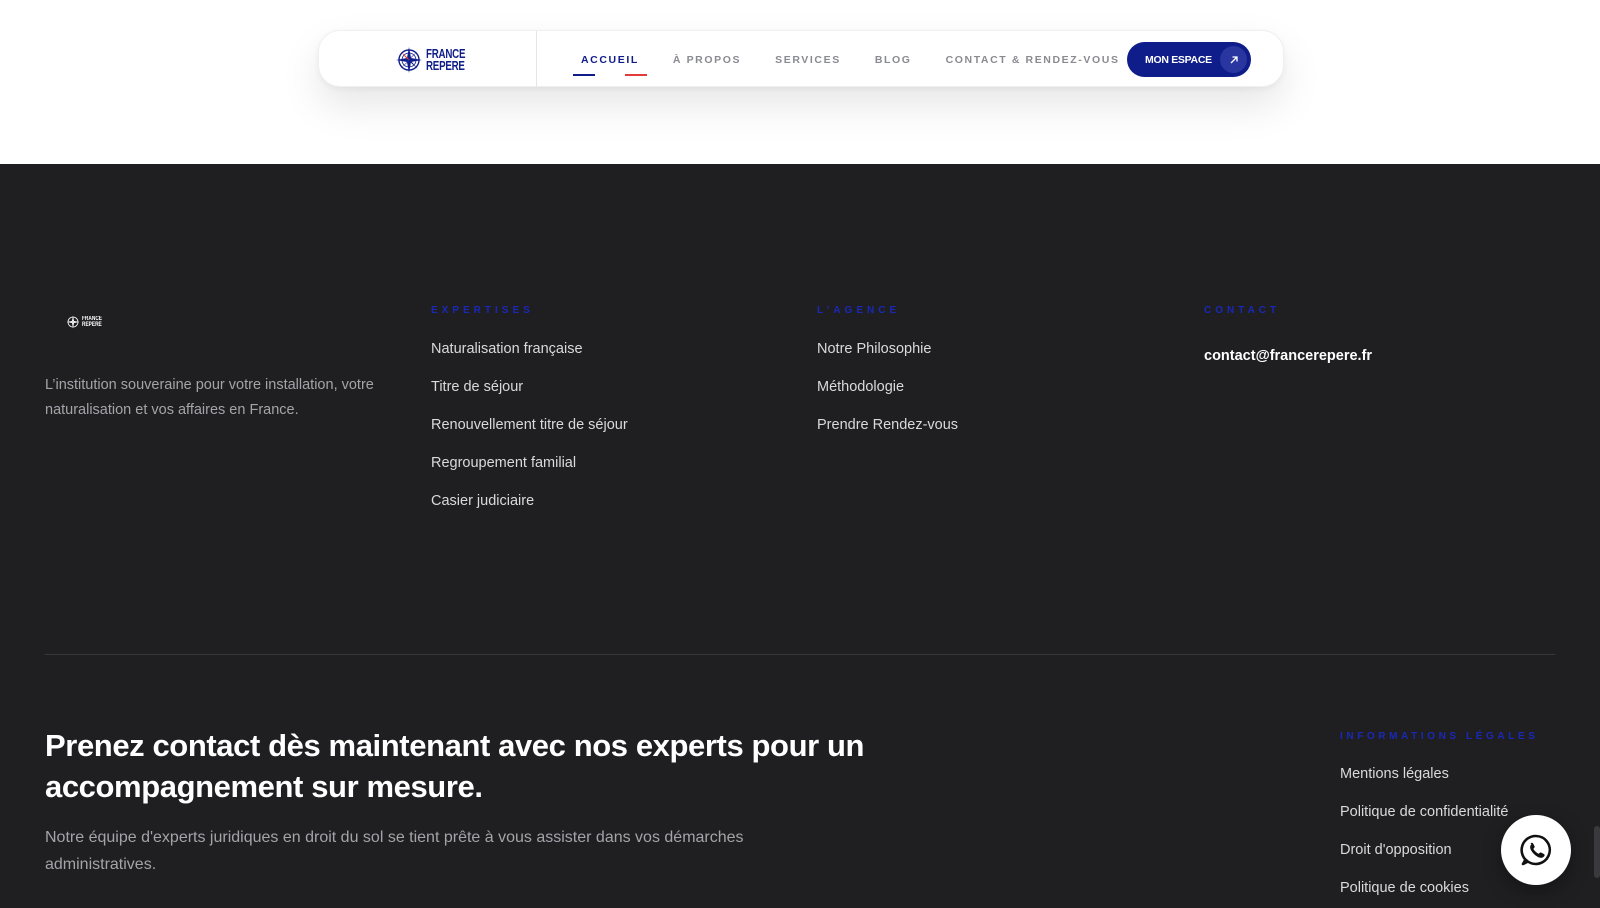 Image resolution: width=1600 pixels, height=908 pixels. I want to click on whatsapp-button, so click(1536, 850).